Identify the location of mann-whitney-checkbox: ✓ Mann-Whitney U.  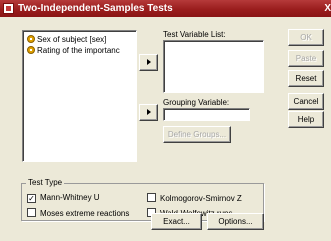
(63, 198).